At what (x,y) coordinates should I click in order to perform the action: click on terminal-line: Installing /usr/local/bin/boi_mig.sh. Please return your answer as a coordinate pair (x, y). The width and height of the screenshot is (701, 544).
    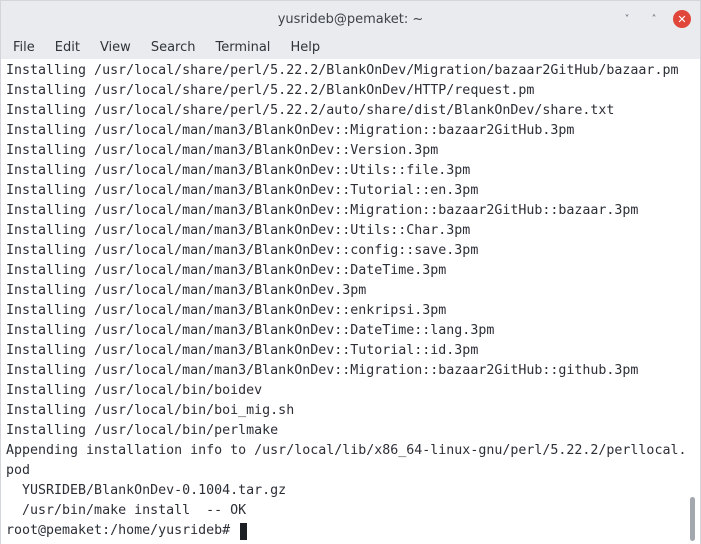
    Looking at the image, I should click on (150, 410).